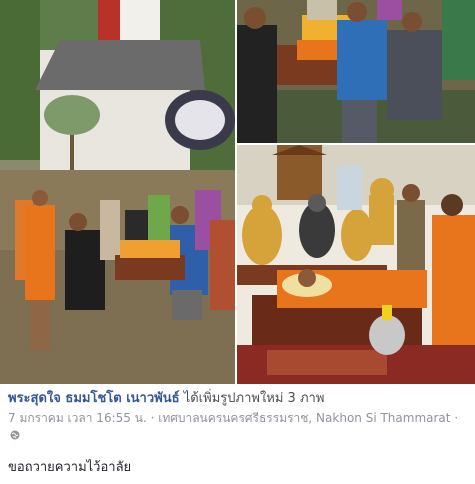 The image size is (475, 484). What do you see at coordinates (94, 398) in the screenshot?
I see `author-name-link: พระสุดใจ ธมมโชโต เนาวพันธ์` at bounding box center [94, 398].